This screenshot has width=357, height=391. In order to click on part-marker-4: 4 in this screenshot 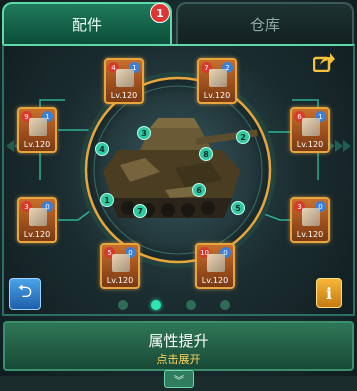, I will do `click(102, 149)`.